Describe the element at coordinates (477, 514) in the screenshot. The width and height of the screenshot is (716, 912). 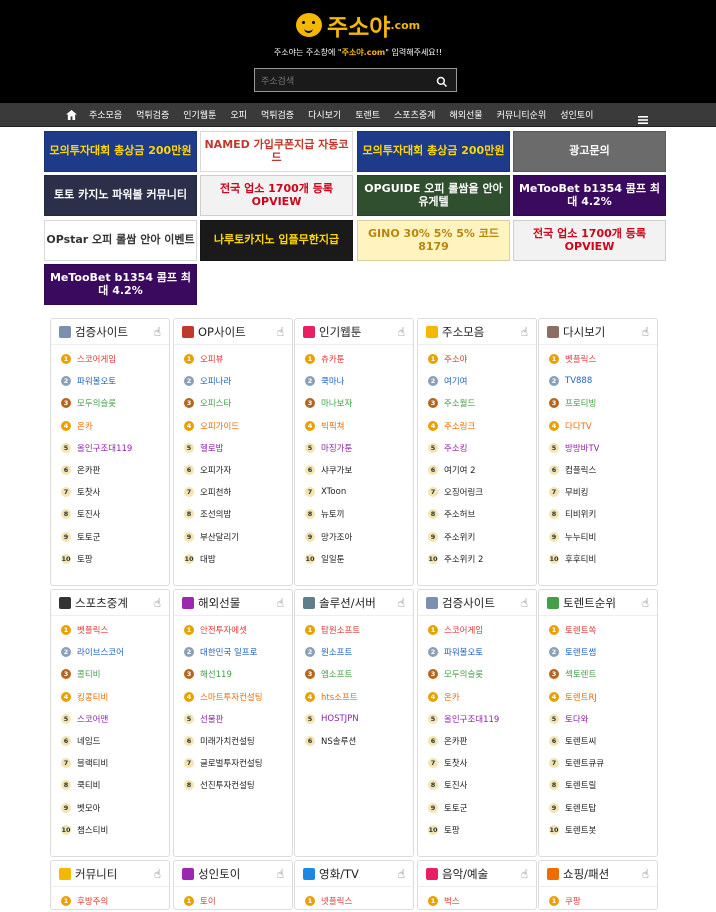
I see `ranking-item: 8 주소허브` at that location.